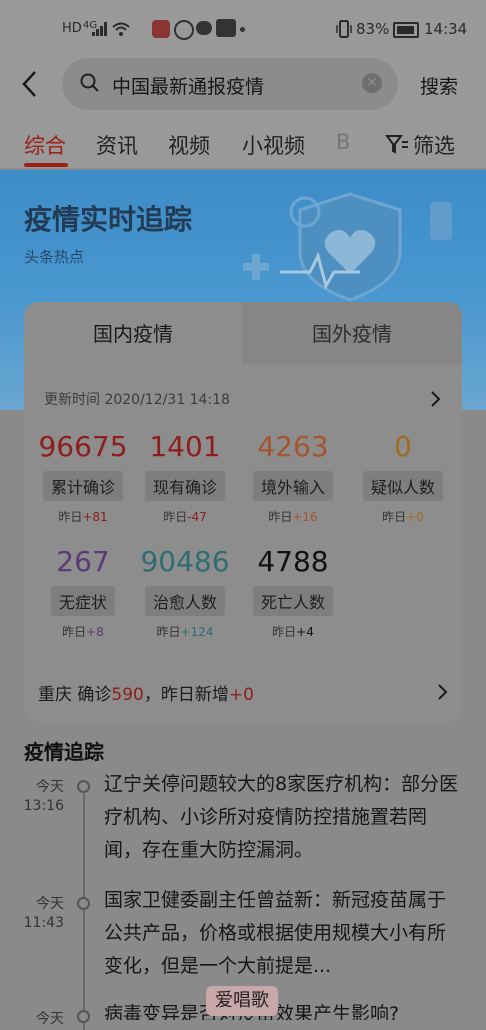  I want to click on tab-domestic-label: 国内疫情, so click(133, 334).